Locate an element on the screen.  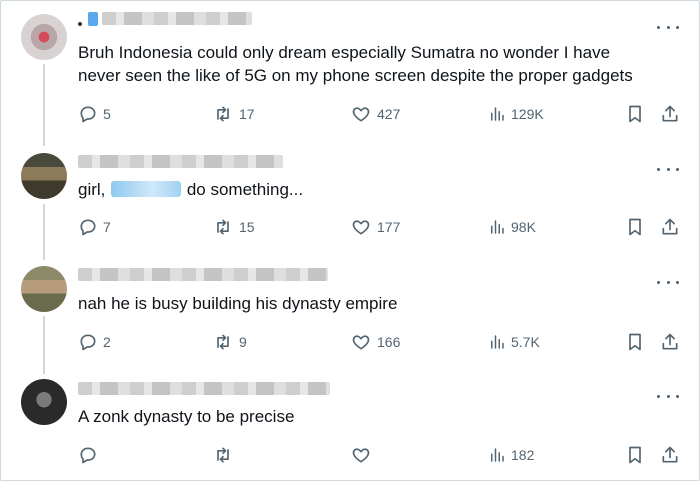
repost-count: 17 is located at coordinates (247, 114).